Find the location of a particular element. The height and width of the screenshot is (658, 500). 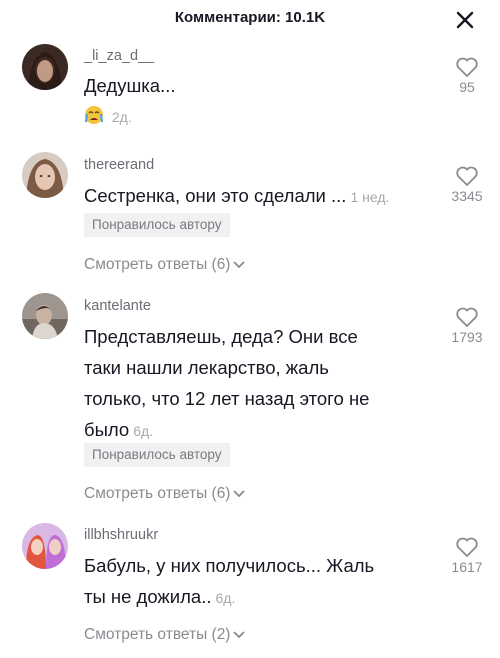

comment-username: kantelante is located at coordinates (117, 306).